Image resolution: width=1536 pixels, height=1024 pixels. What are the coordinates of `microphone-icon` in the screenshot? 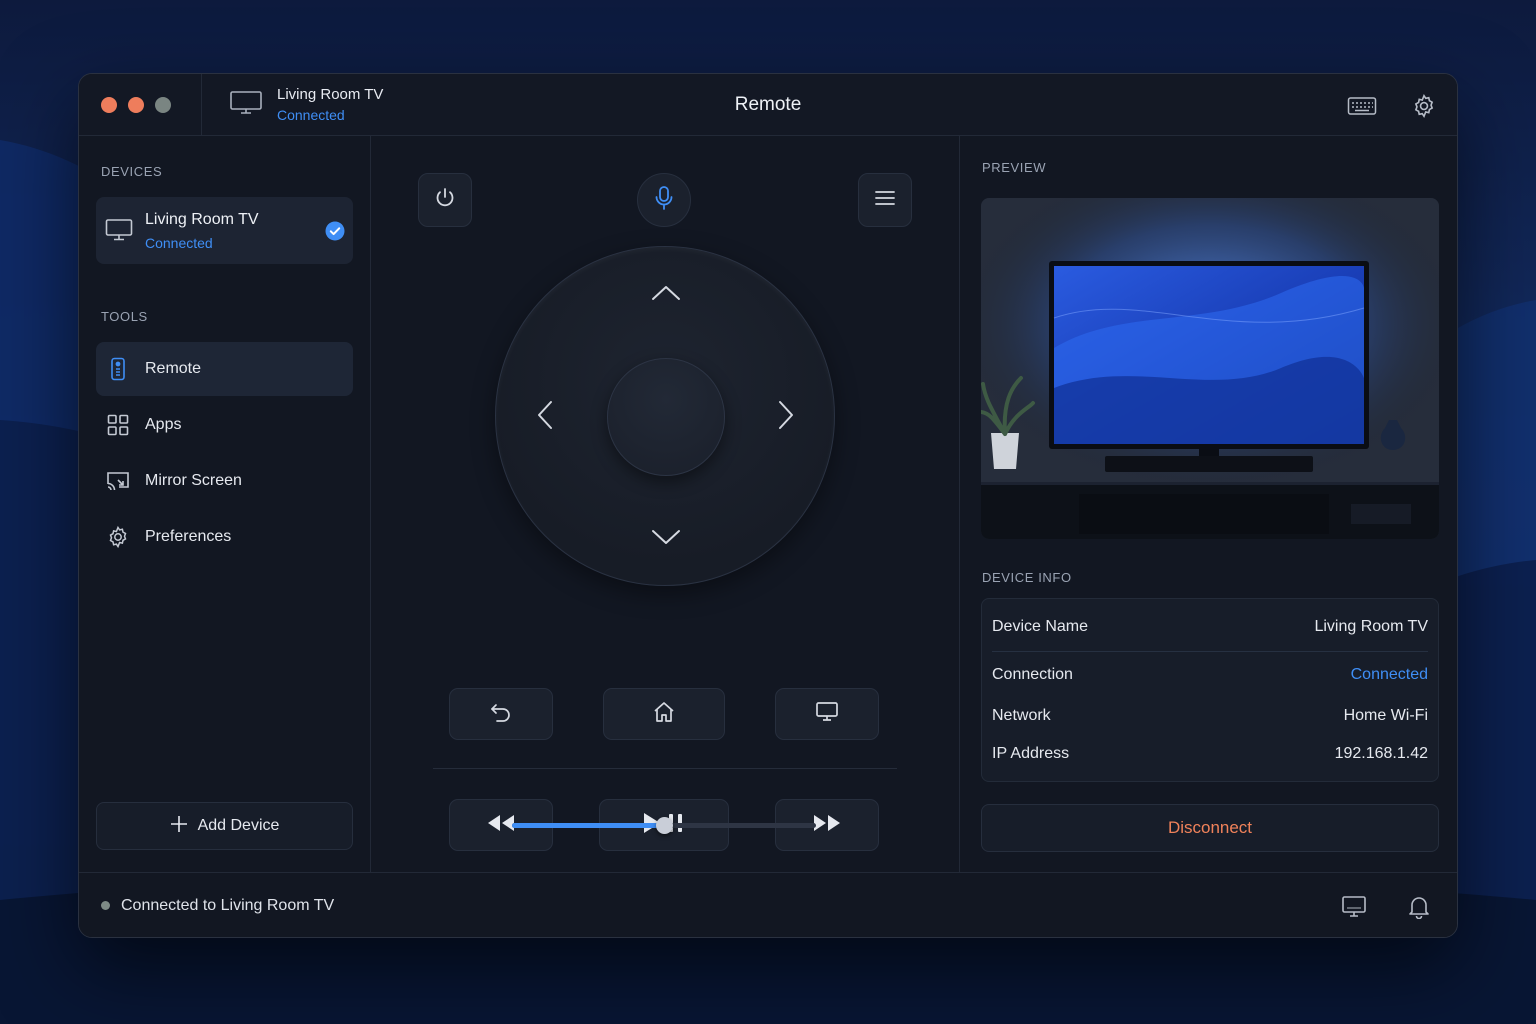 It's located at (664, 200).